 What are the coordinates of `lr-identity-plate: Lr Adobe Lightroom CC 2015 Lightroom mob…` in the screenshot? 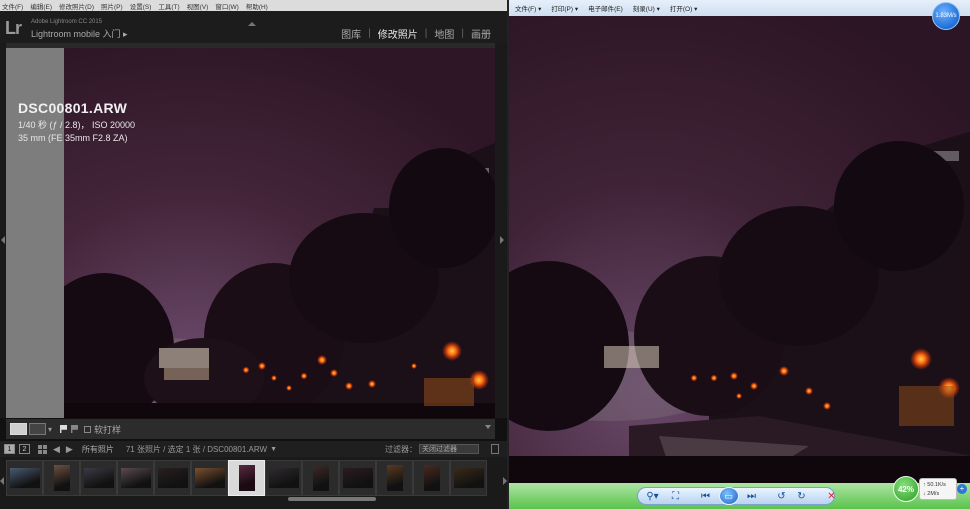 It's located at (253, 27).